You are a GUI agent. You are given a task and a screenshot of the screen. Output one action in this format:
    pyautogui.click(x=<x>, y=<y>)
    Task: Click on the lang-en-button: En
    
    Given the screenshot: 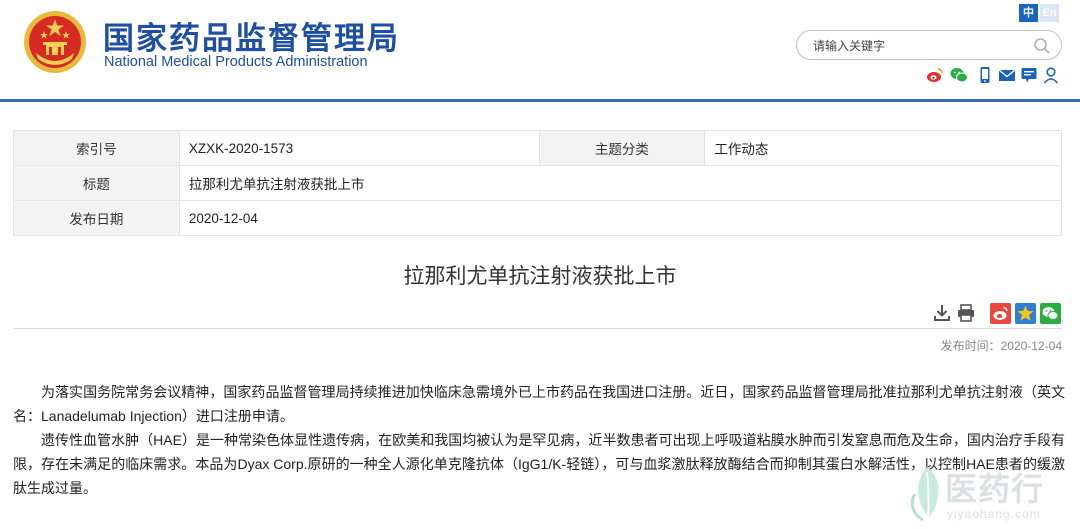 What is the action you would take?
    pyautogui.click(x=1049, y=13)
    